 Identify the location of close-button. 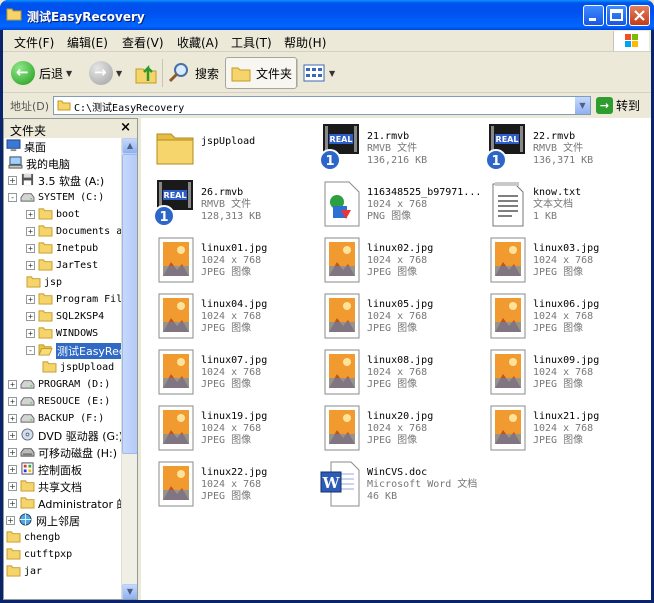
(639, 15).